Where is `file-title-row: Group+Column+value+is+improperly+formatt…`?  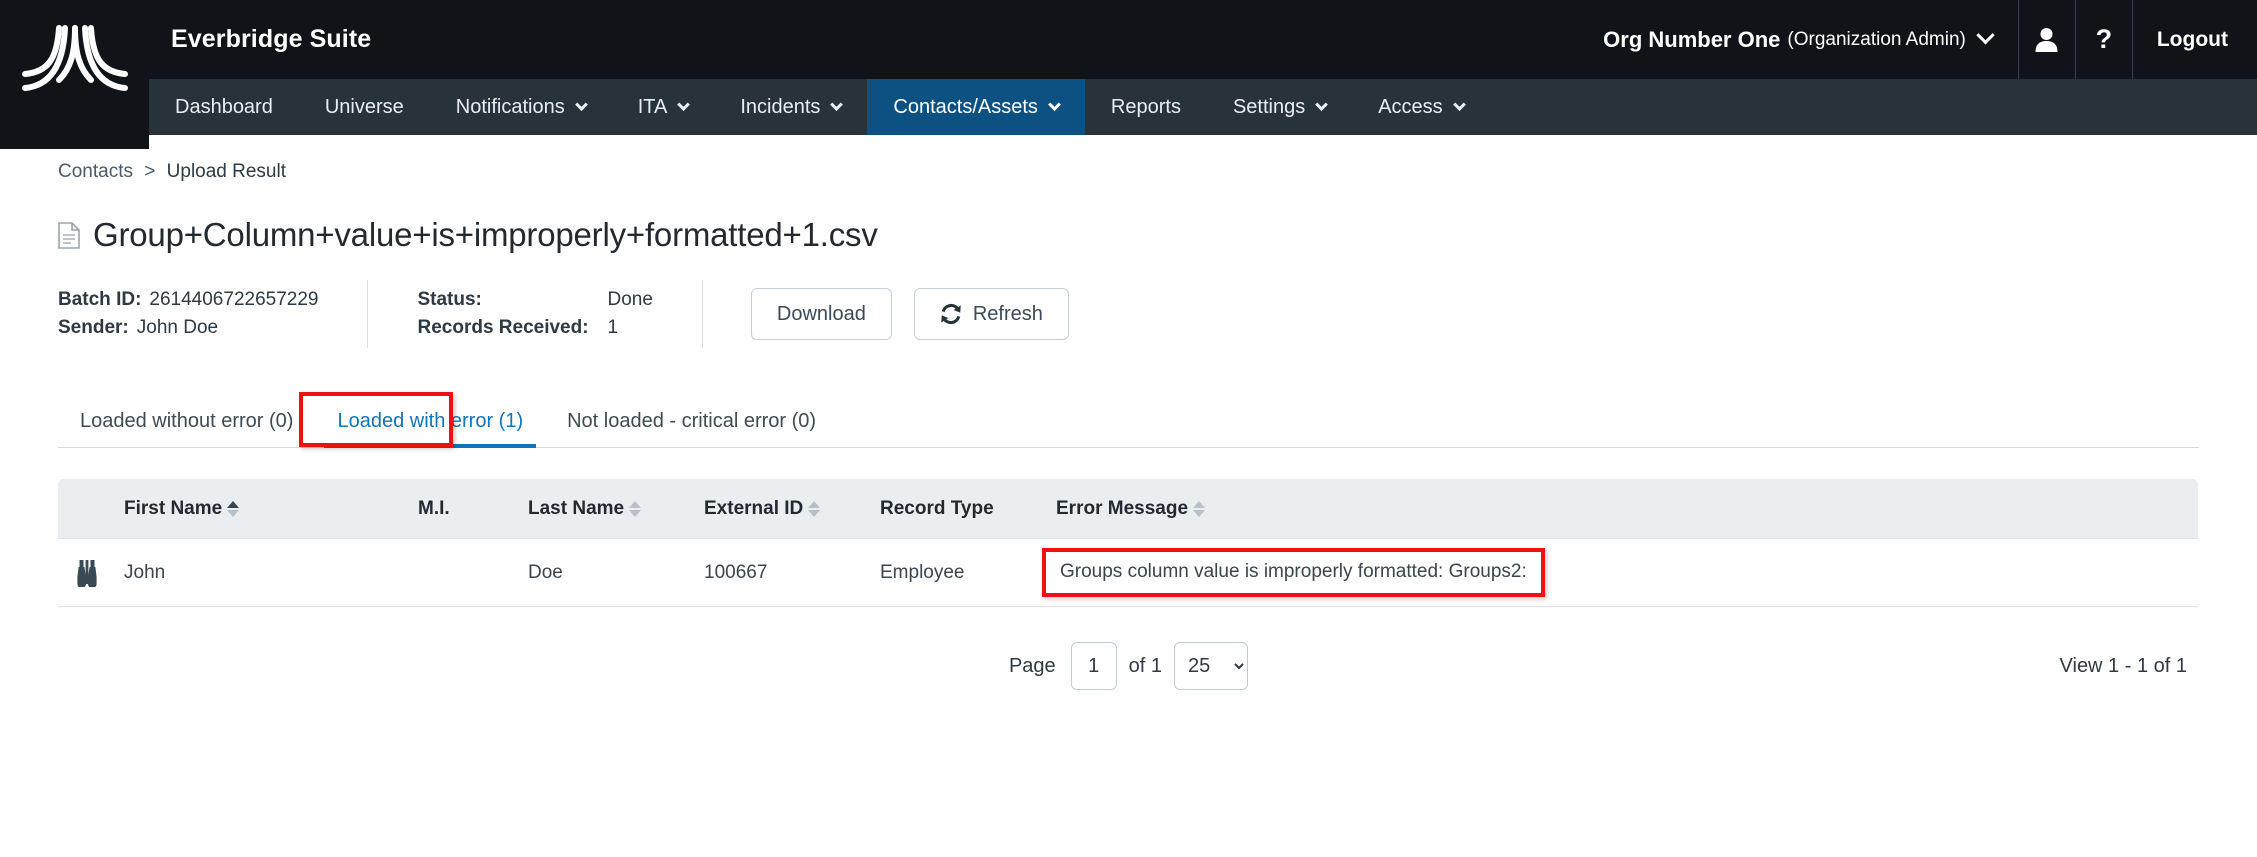 file-title-row: Group+Column+value+is+improperly+formatt… is located at coordinates (1128, 235).